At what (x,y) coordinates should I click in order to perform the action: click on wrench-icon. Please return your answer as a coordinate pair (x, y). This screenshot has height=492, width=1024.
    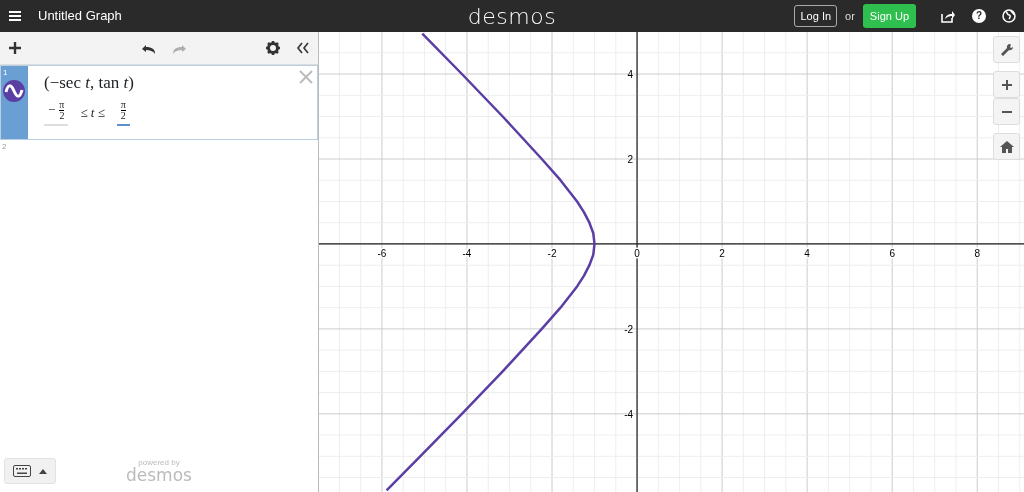
    Looking at the image, I should click on (1006, 49).